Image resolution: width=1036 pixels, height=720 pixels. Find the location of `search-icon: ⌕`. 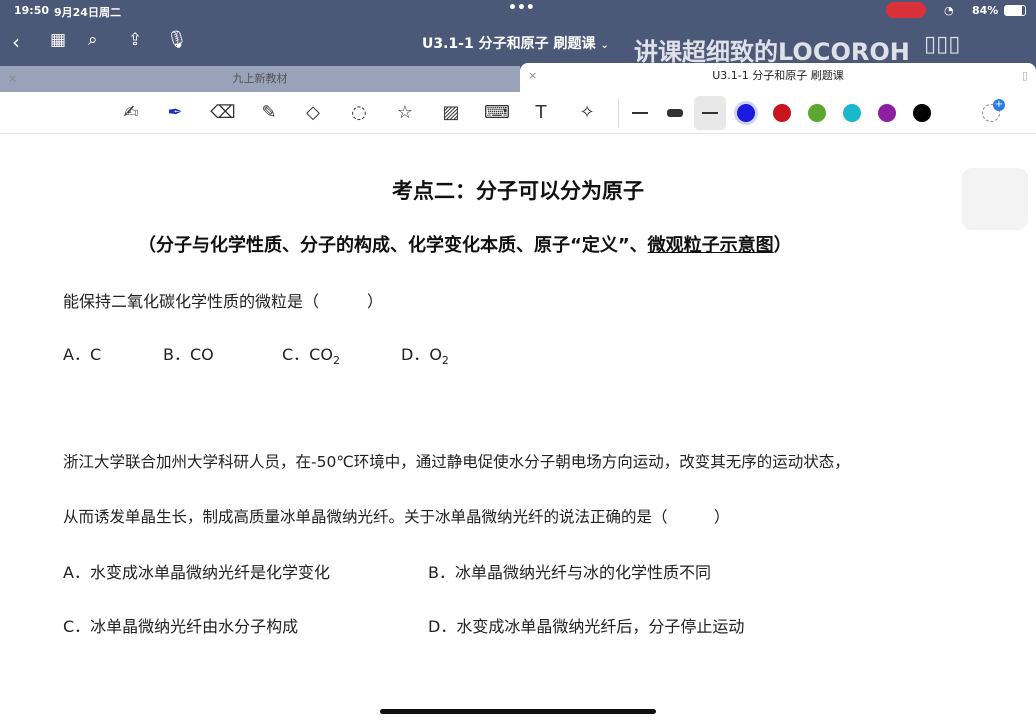

search-icon: ⌕ is located at coordinates (93, 40).